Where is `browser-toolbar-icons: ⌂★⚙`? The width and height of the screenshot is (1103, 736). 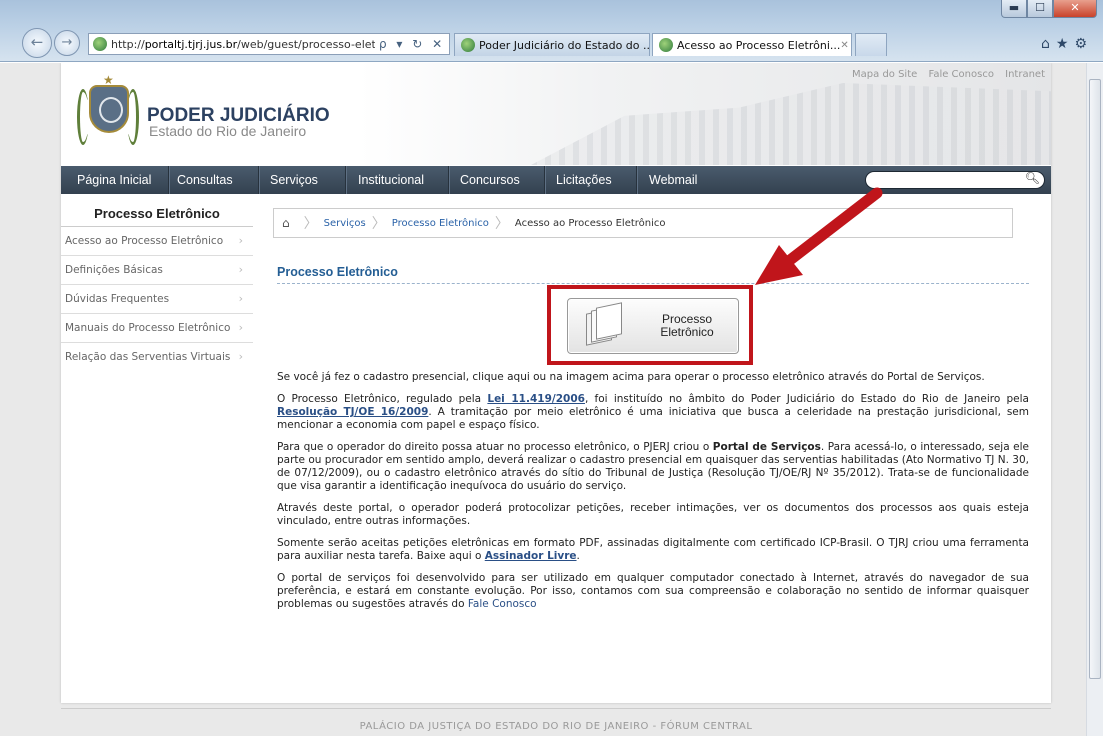
browser-toolbar-icons: ⌂★⚙ is located at coordinates (1067, 44).